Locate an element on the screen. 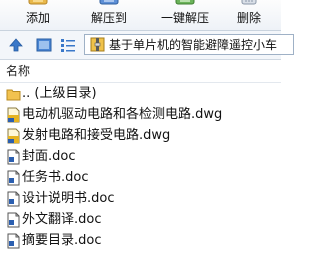 The image size is (320, 260). up-arrow-icon is located at coordinates (16, 45).